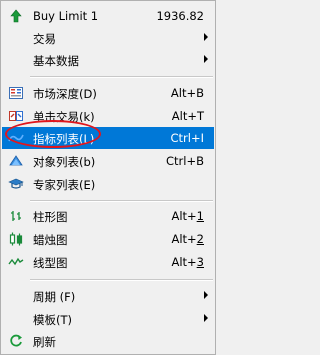 The height and width of the screenshot is (355, 320). Describe the element at coordinates (187, 93) in the screenshot. I see `menu-item-shortcut: Alt+B` at that location.